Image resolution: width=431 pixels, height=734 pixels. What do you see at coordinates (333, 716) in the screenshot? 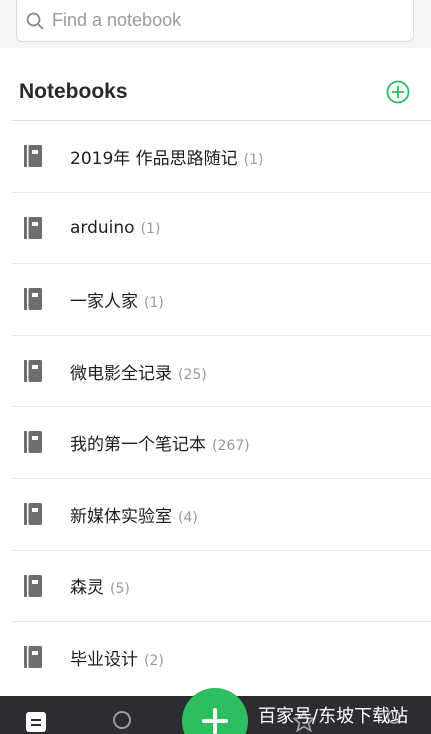
I see `watermark-text: 百家号/东坡下载站` at bounding box center [333, 716].